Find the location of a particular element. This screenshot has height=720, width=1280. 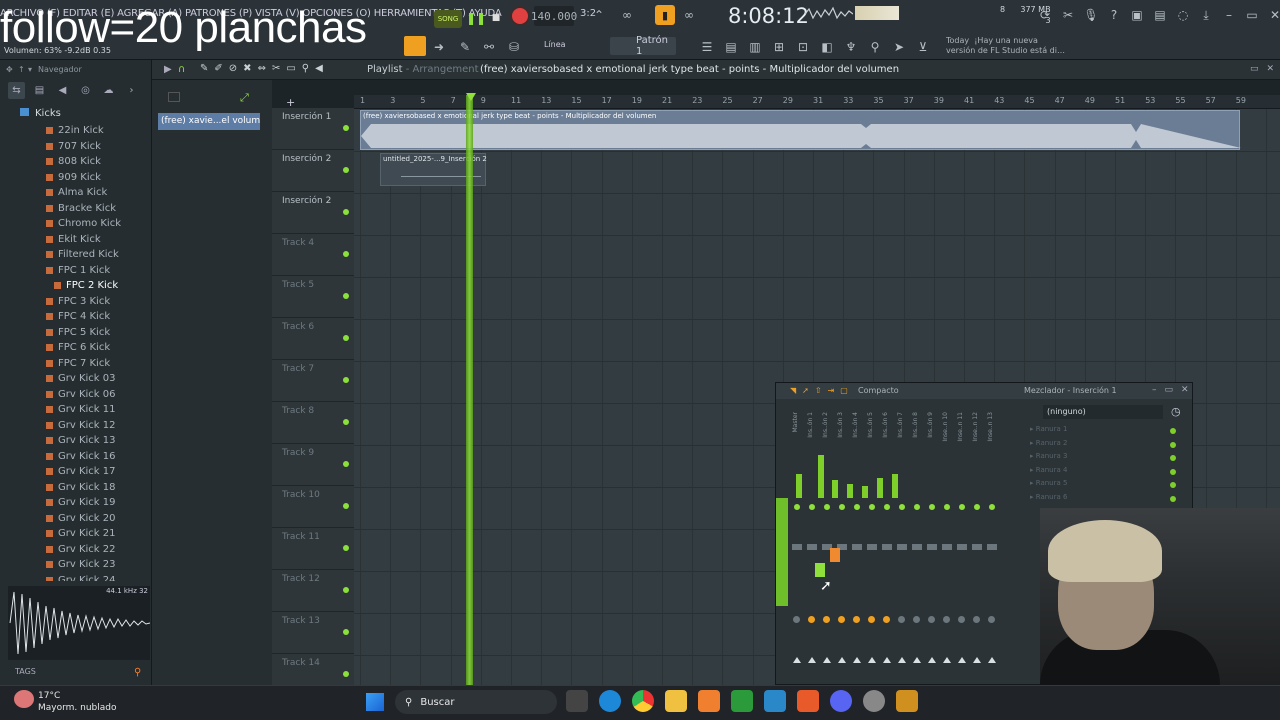

mixer-strip: Ins..ón 5 is located at coordinates (872, 540).